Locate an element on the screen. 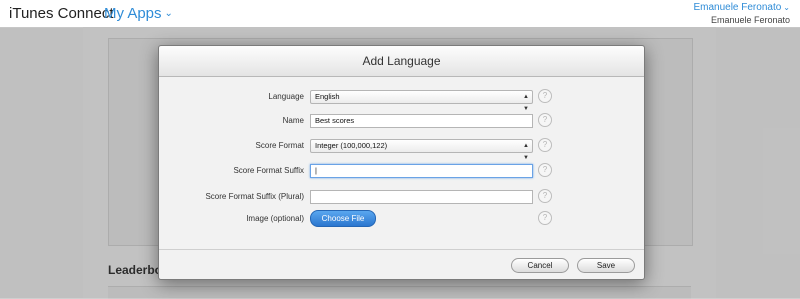 The image size is (800, 299). user-menu: Emanuele Feronato ⌄ Emanuele Feronato is located at coordinates (741, 14).